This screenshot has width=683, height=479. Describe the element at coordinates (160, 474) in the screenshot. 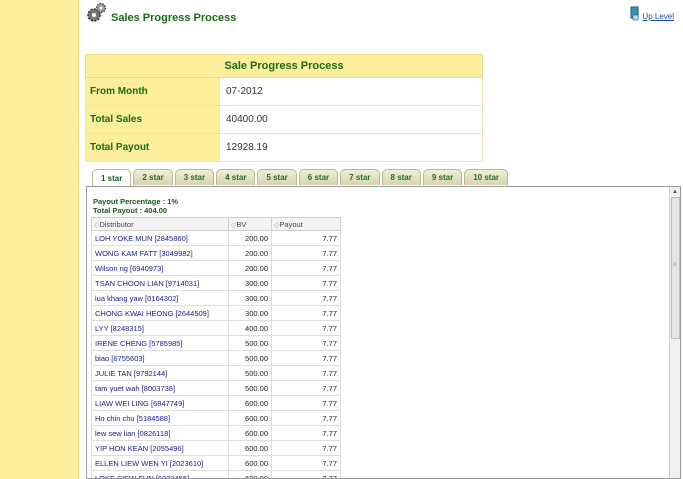

I see `distributor-cell: LOKE SIEW FUN [6023455]` at that location.